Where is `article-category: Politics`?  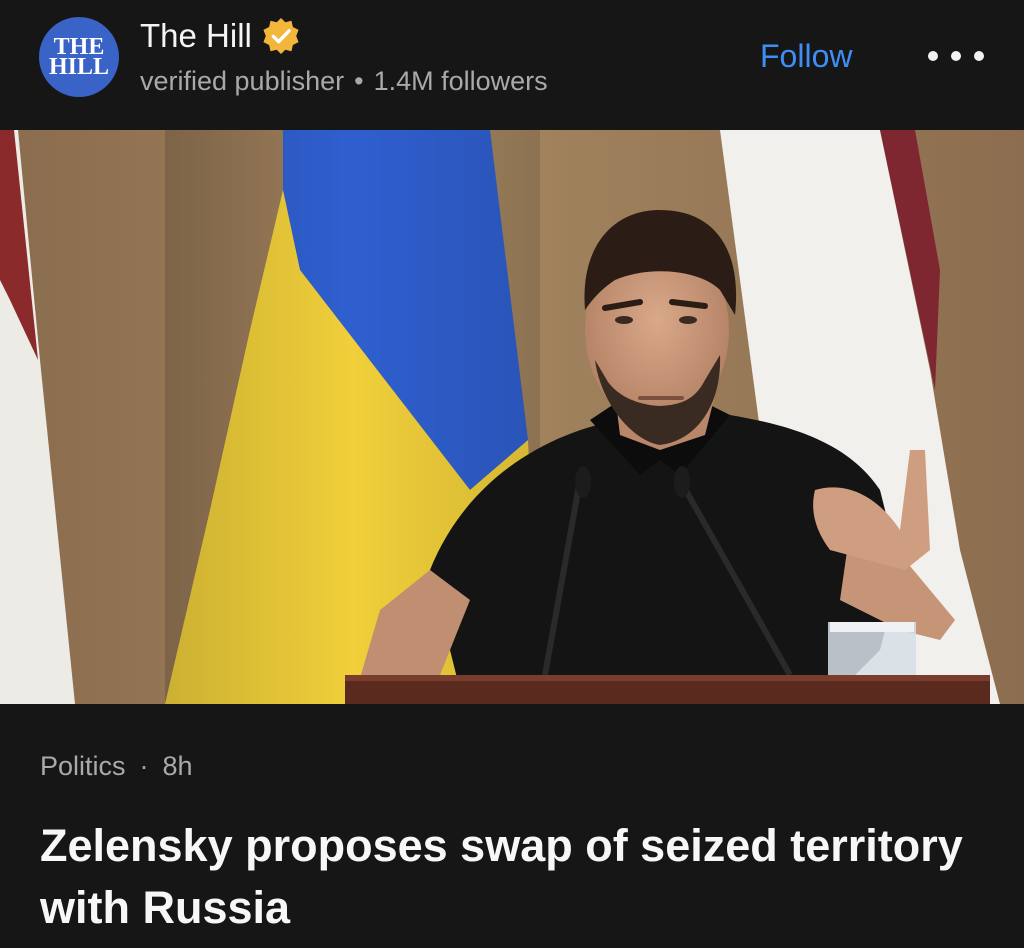
article-category: Politics is located at coordinates (83, 766).